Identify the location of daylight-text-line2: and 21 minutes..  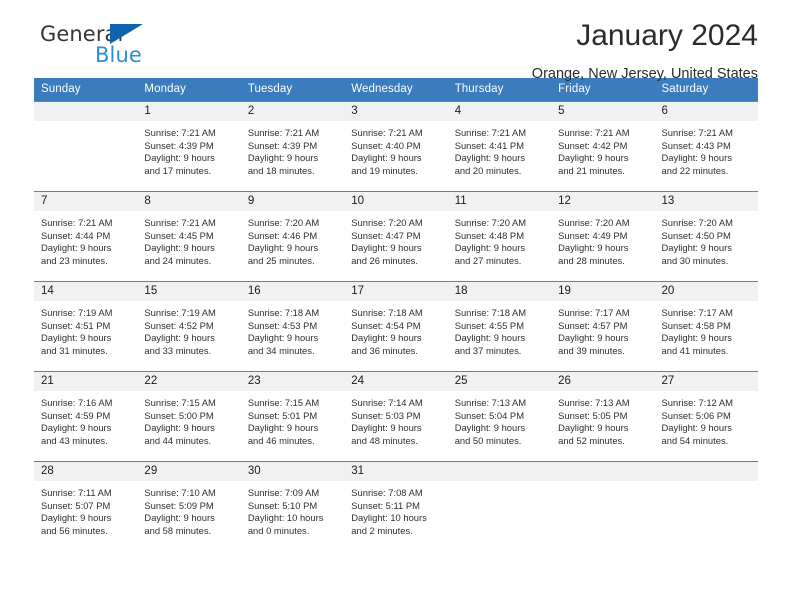
(591, 170).